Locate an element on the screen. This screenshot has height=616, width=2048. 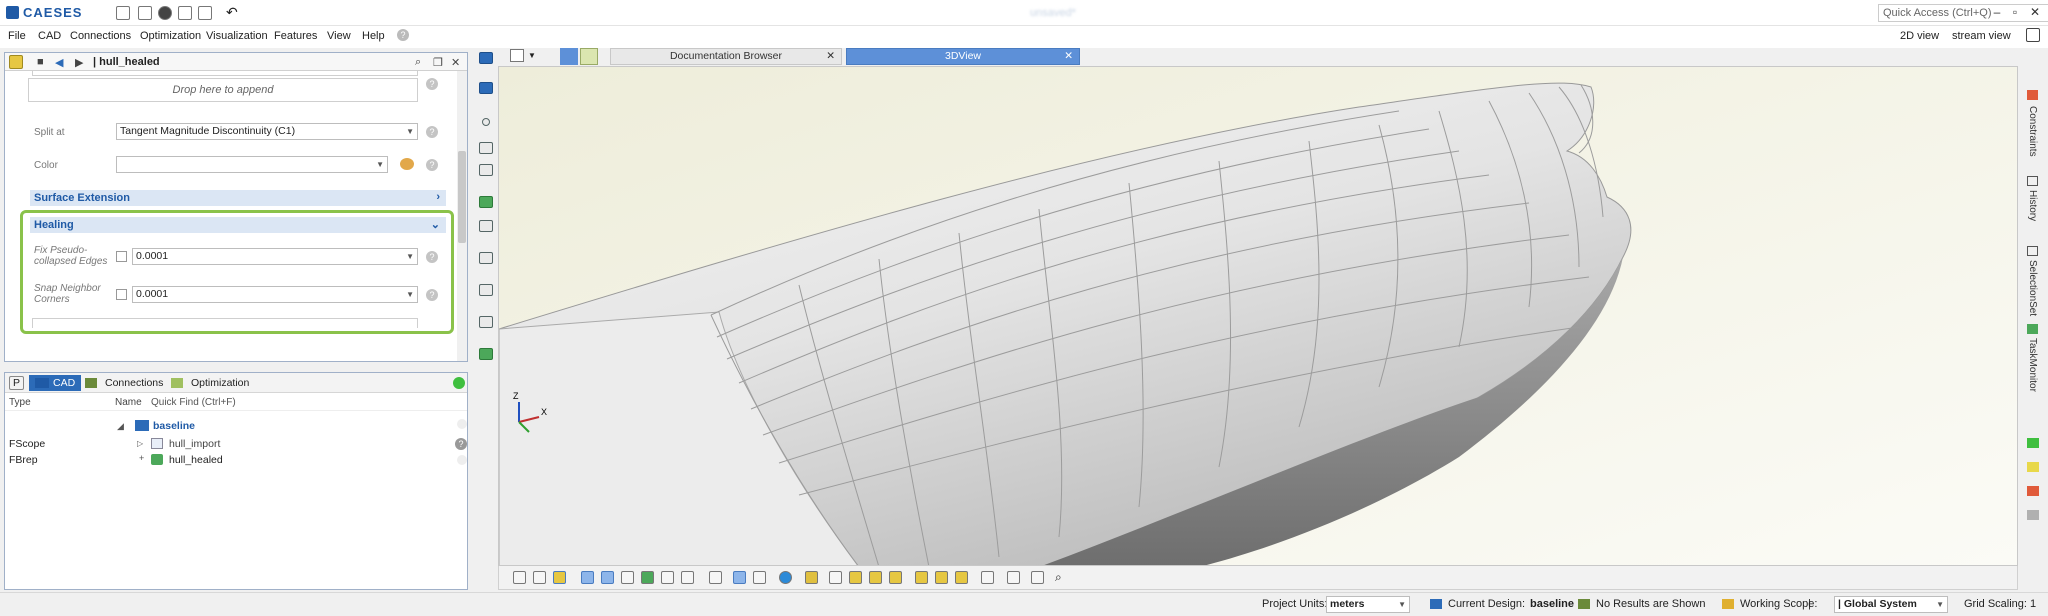
tab-optimization: Optimization is located at coordinates (220, 383).